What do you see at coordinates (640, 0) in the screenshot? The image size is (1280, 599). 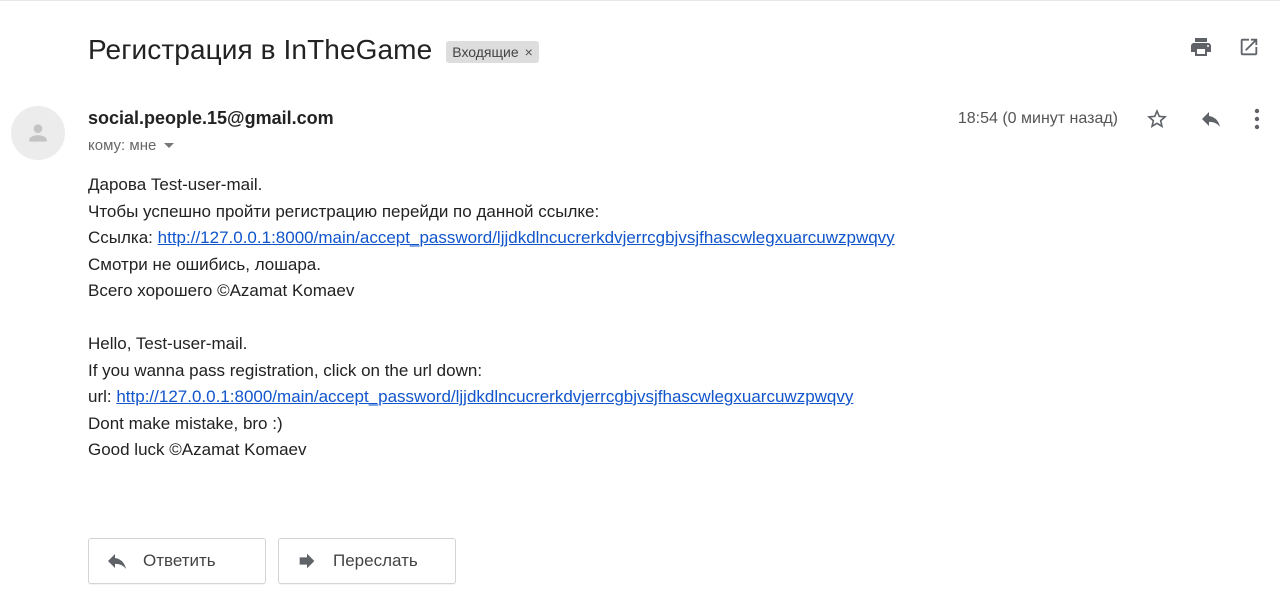 I see `top-divider` at bounding box center [640, 0].